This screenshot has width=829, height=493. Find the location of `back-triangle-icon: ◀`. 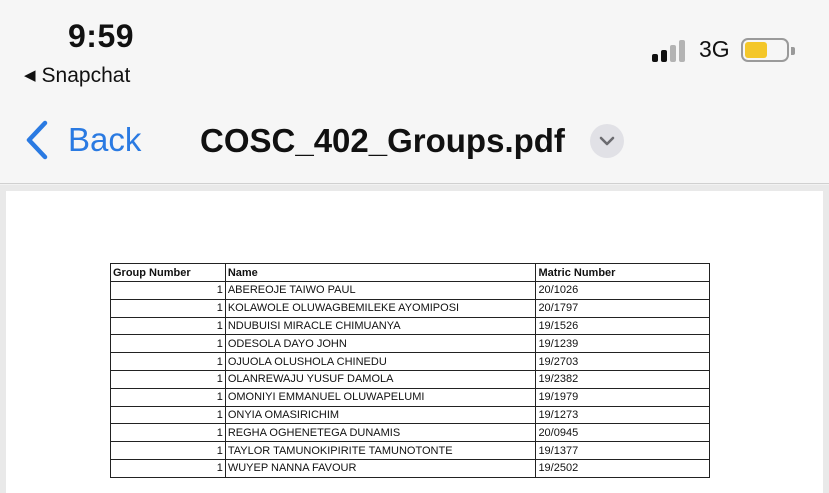

back-triangle-icon: ◀ is located at coordinates (30, 75).